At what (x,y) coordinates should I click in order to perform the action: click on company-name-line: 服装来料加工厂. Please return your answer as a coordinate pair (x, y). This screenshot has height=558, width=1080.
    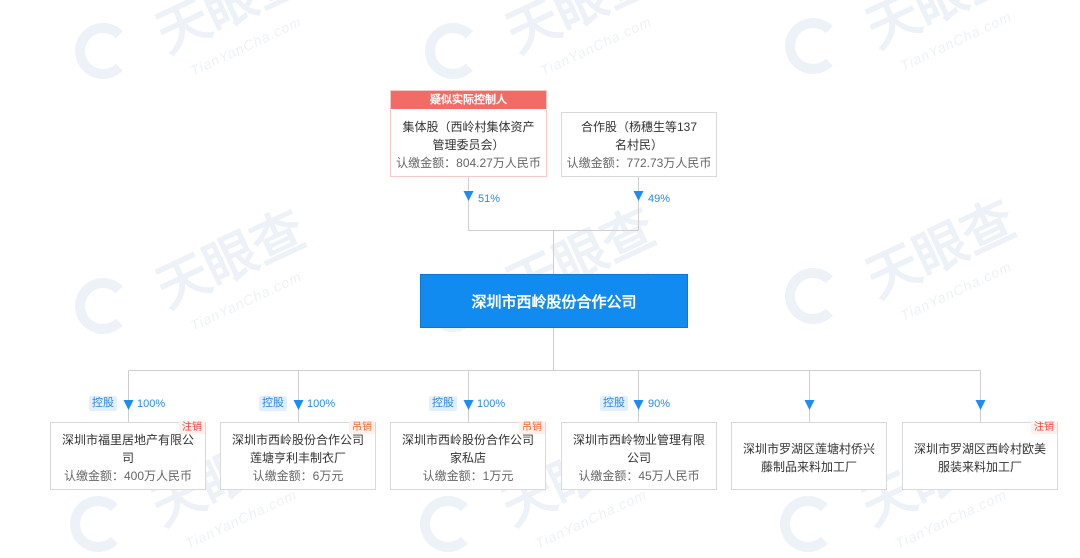
    Looking at the image, I should click on (979, 466).